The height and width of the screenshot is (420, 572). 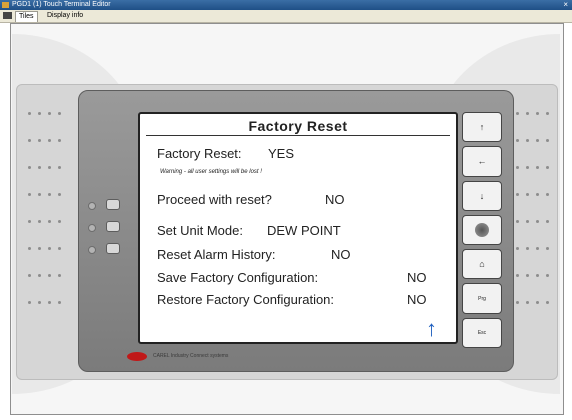 I want to click on home-button: ⌂, so click(x=482, y=264).